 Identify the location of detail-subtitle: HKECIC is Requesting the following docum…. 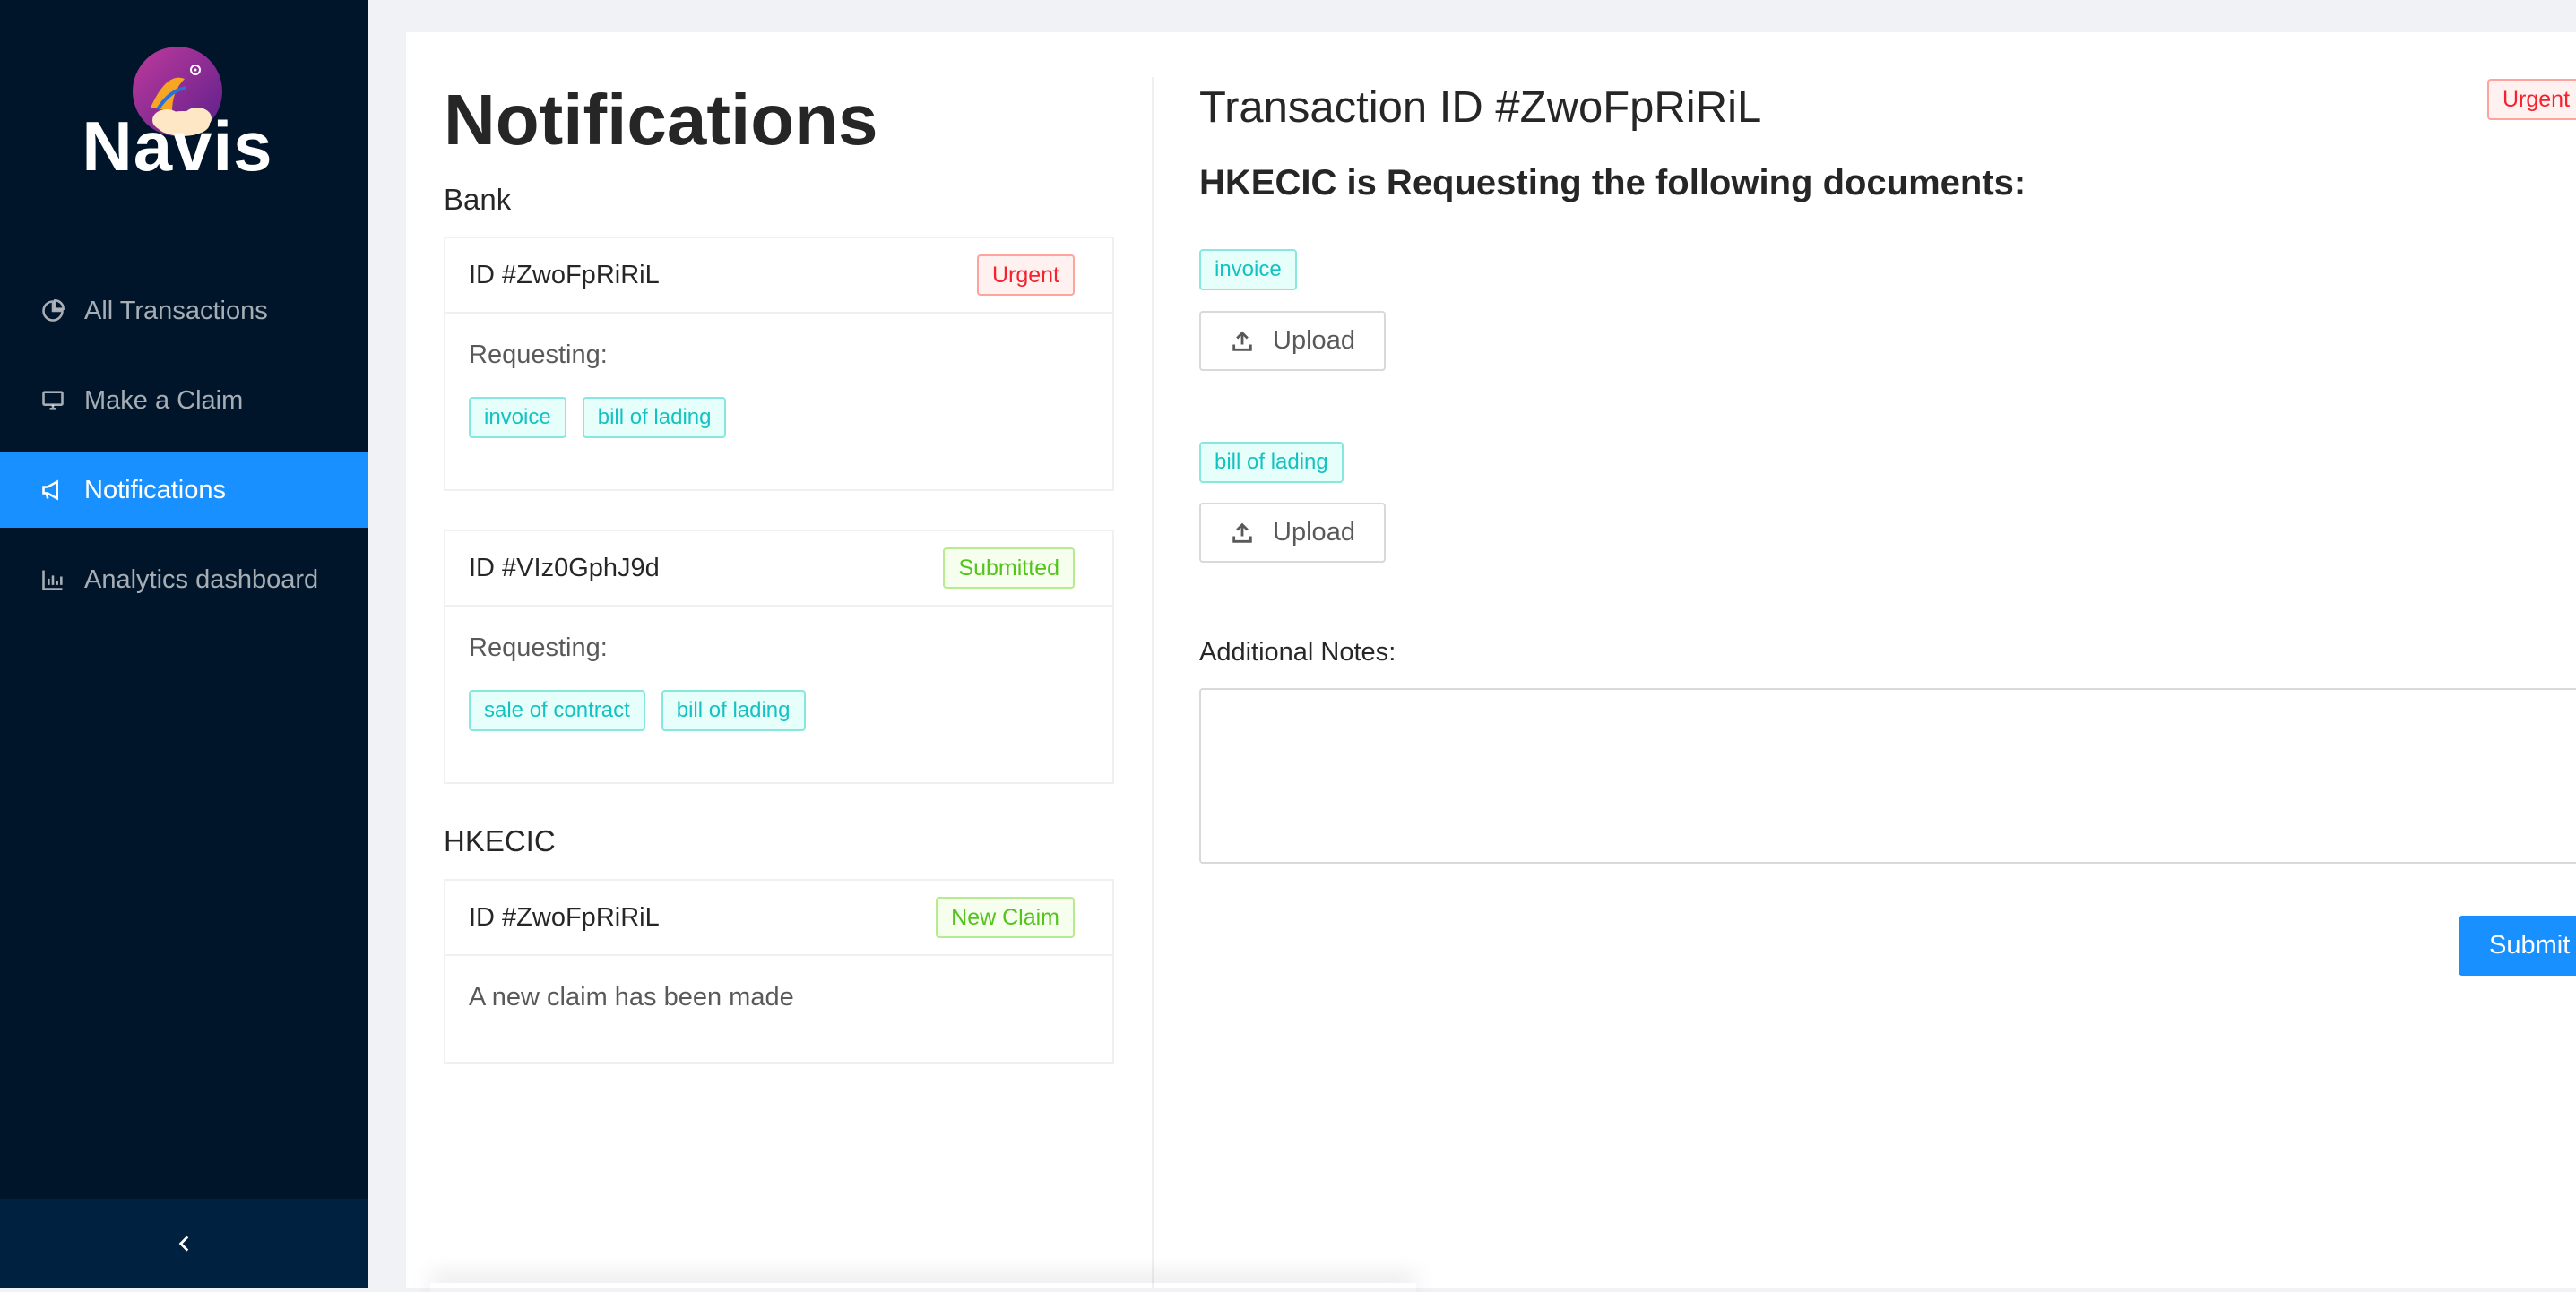
(1613, 183).